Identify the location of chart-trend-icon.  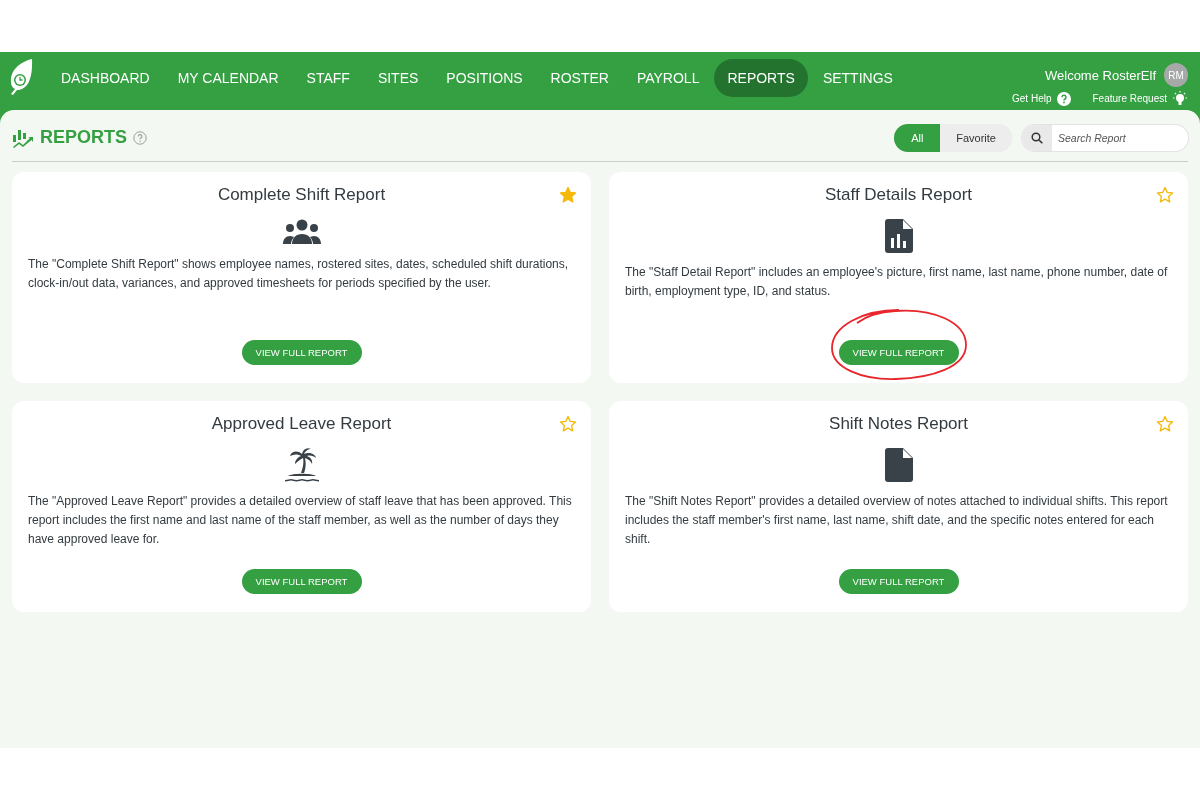
(23, 137).